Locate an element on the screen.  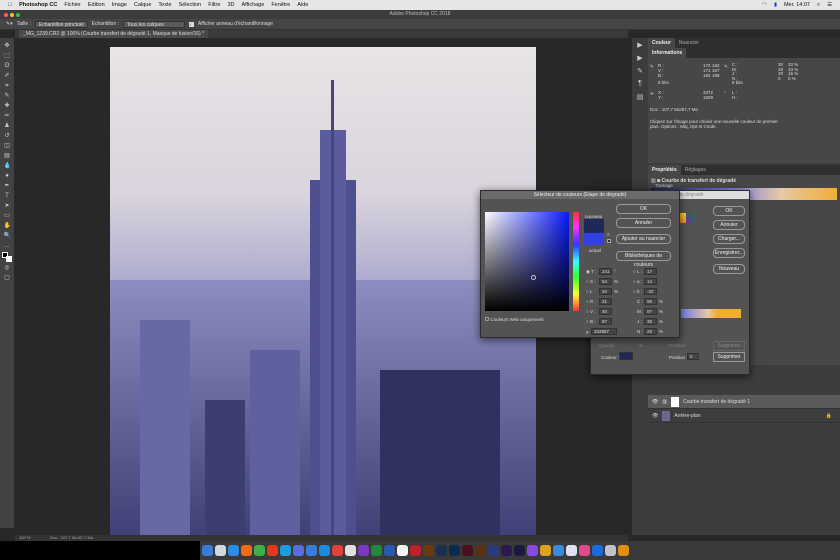
layer-row: 👁 Arrière-plan 🔒 is located at coordinates (744, 416).